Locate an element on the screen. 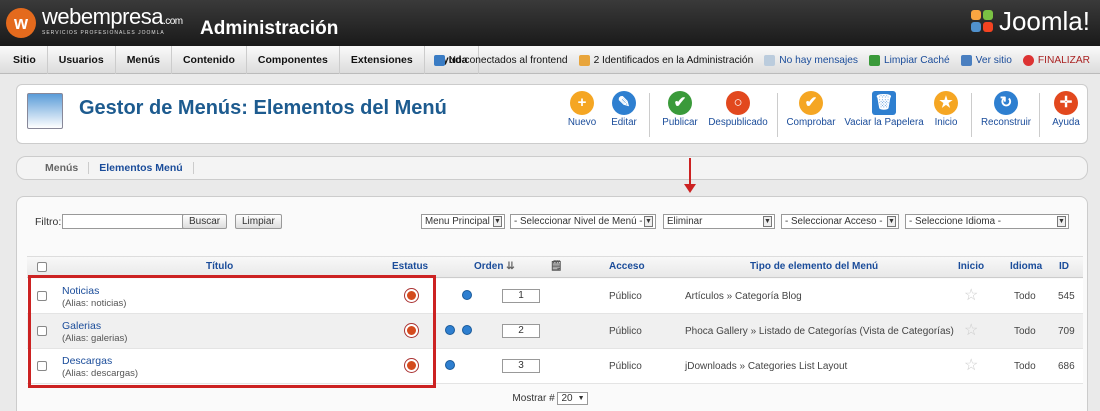 Image resolution: width=1100 pixels, height=411 pixels. annotation-arrow-head is located at coordinates (690, 188).